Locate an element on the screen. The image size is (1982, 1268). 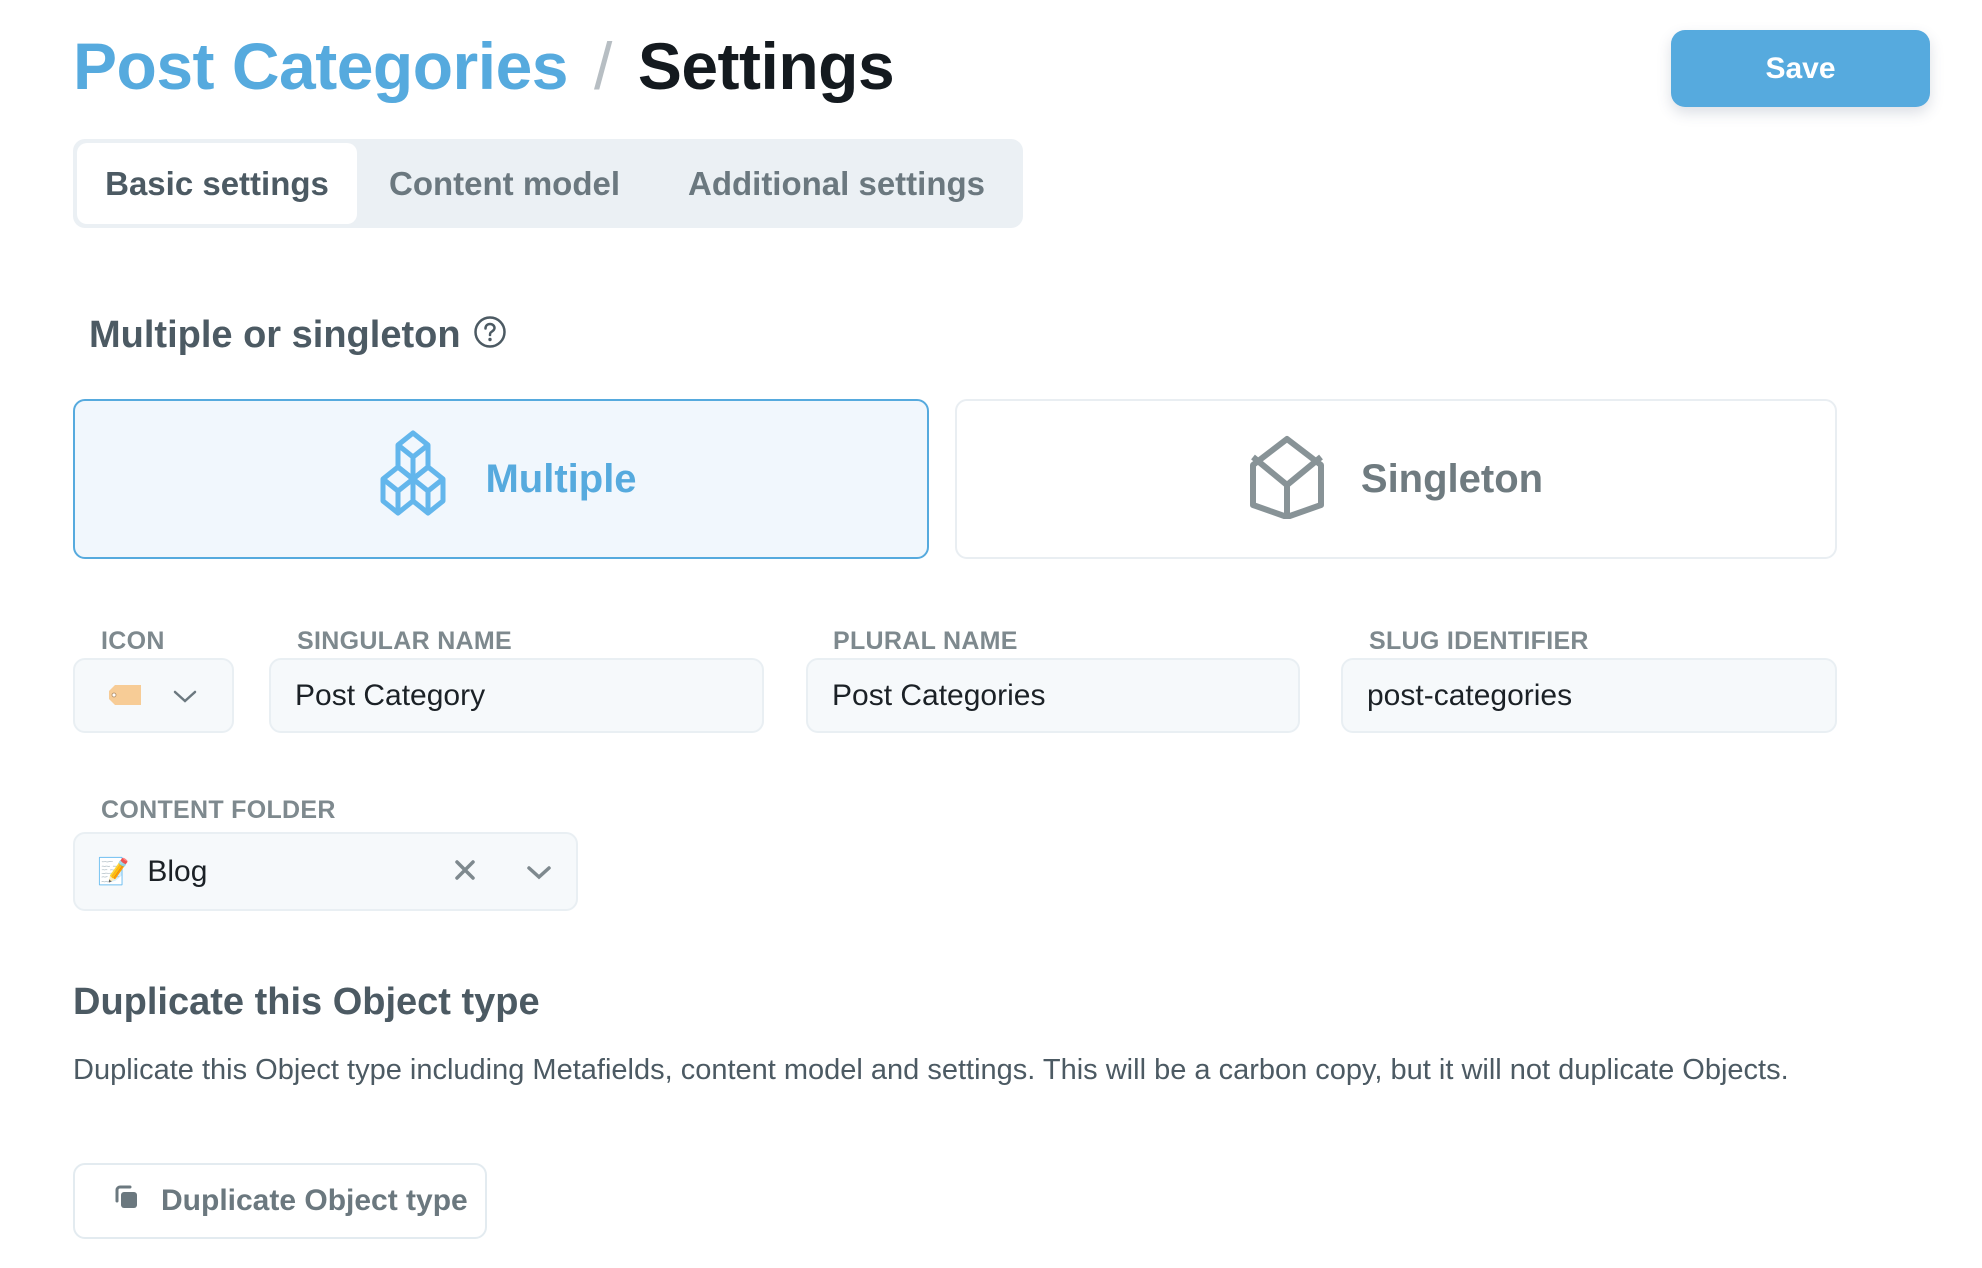
memo-icon: 📝 is located at coordinates (113, 871).